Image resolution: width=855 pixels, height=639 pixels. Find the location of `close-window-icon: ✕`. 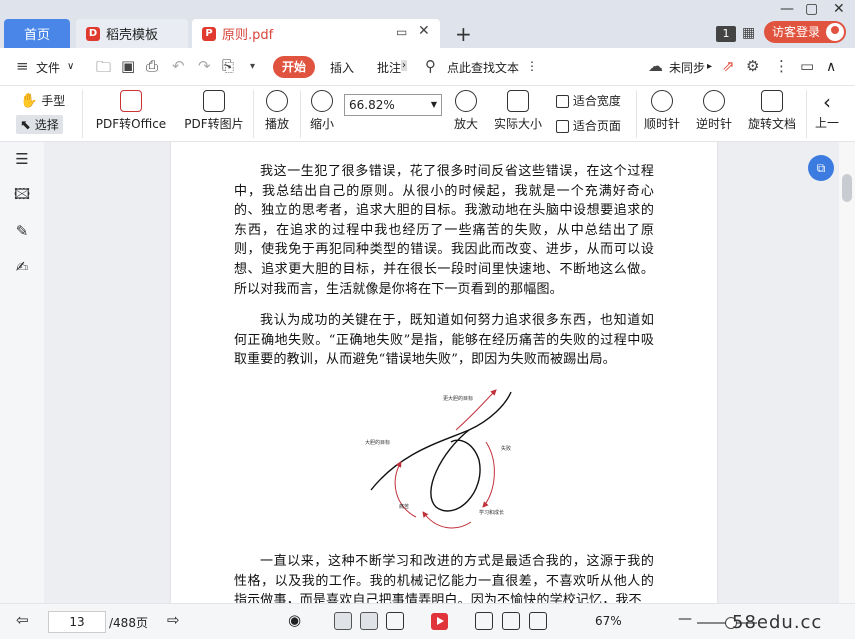

close-window-icon: ✕ is located at coordinates (839, 9).